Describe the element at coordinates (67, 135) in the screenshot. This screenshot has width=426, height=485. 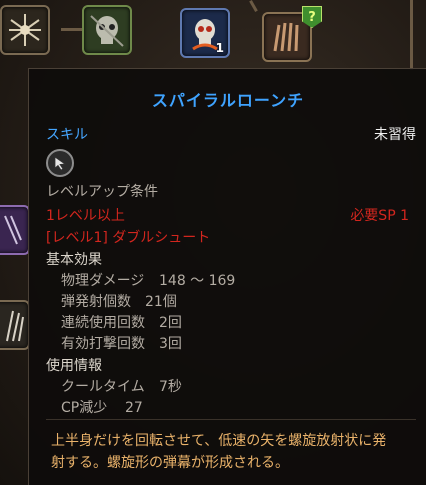
I see `skill-category: スキル` at that location.